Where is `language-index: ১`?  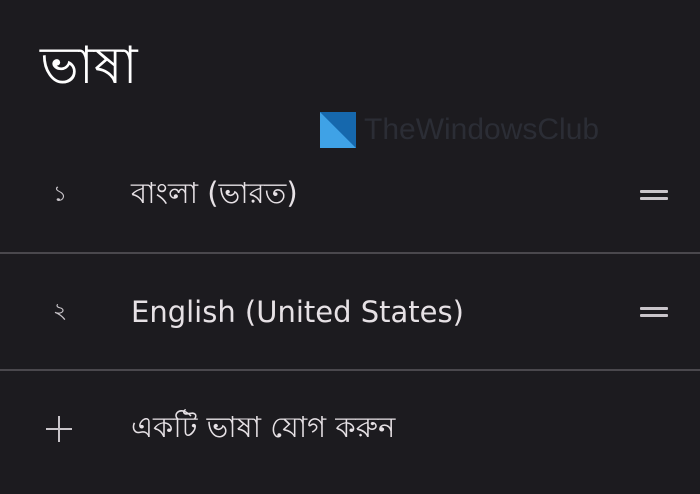 language-index: ১ is located at coordinates (60, 194).